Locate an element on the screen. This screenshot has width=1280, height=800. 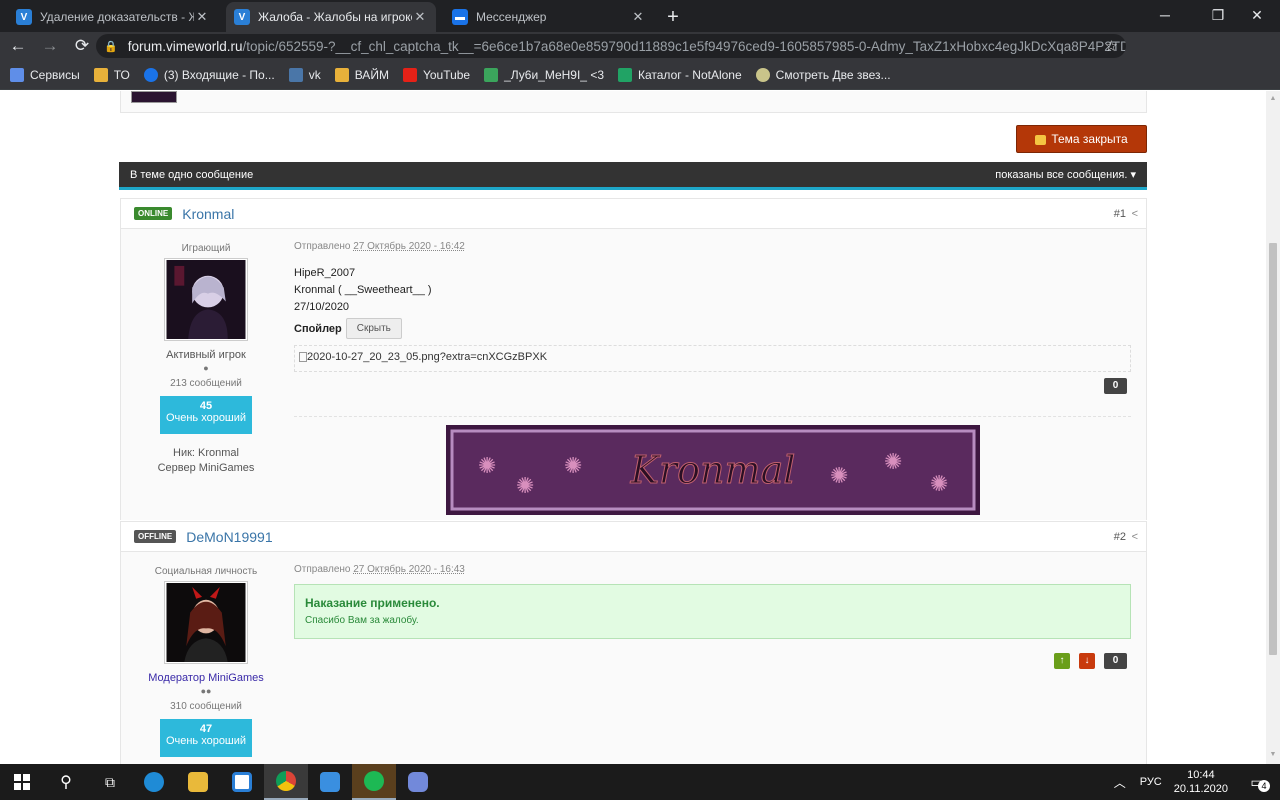
lock-icon: 🔒 is located at coordinates (111, 46).